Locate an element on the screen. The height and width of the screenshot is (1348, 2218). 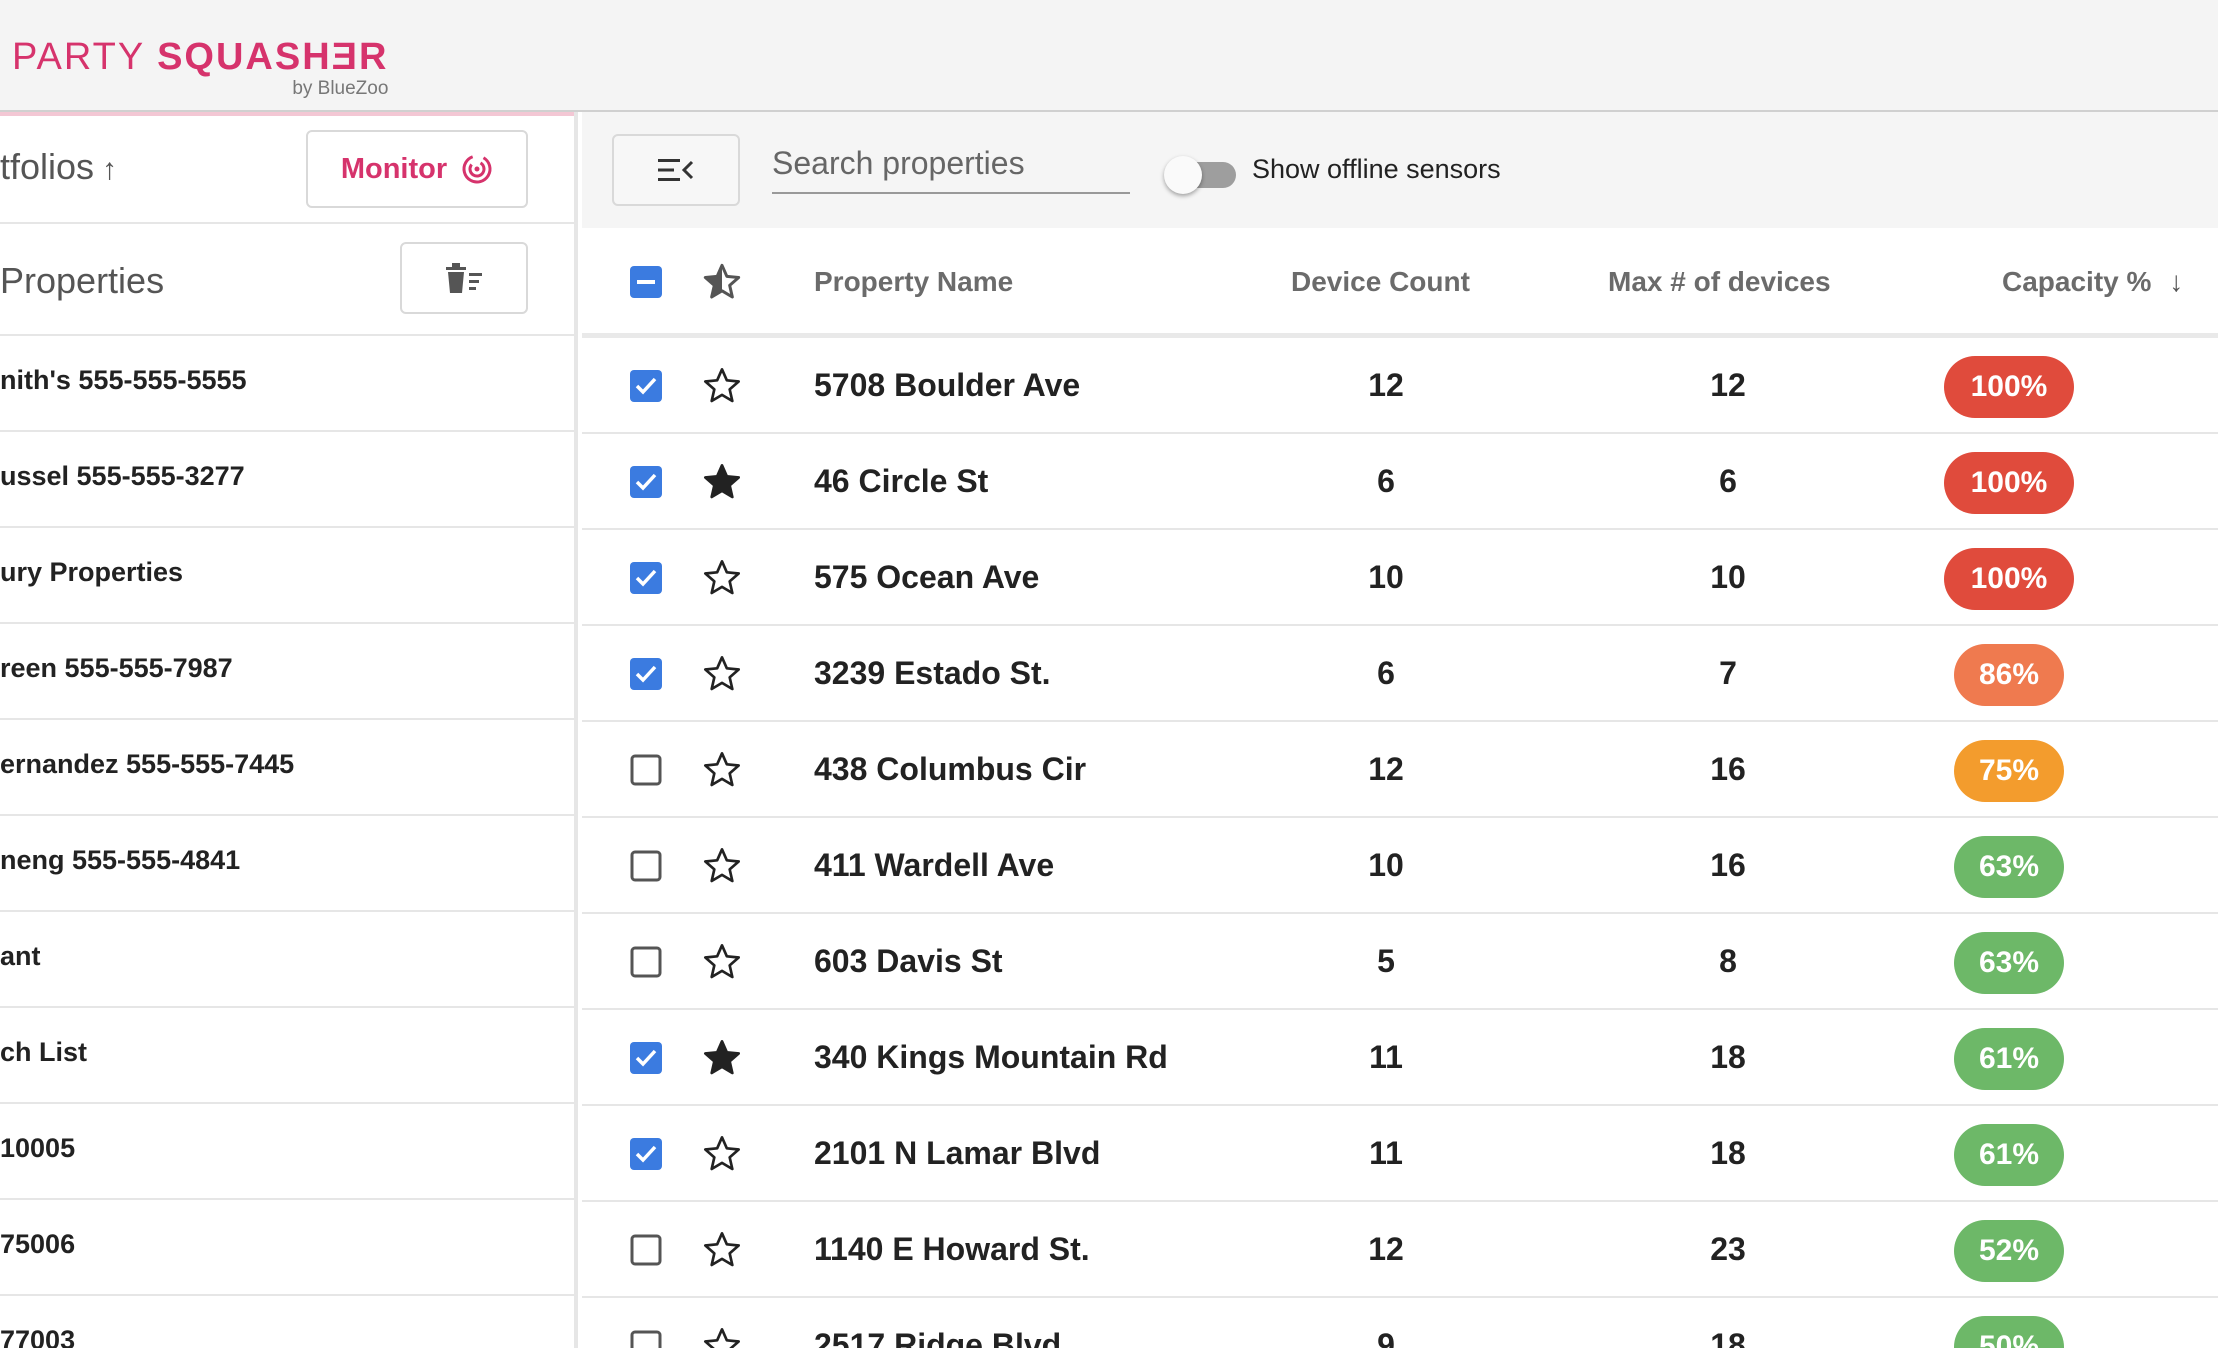
device-count: 10 is located at coordinates (1386, 576).